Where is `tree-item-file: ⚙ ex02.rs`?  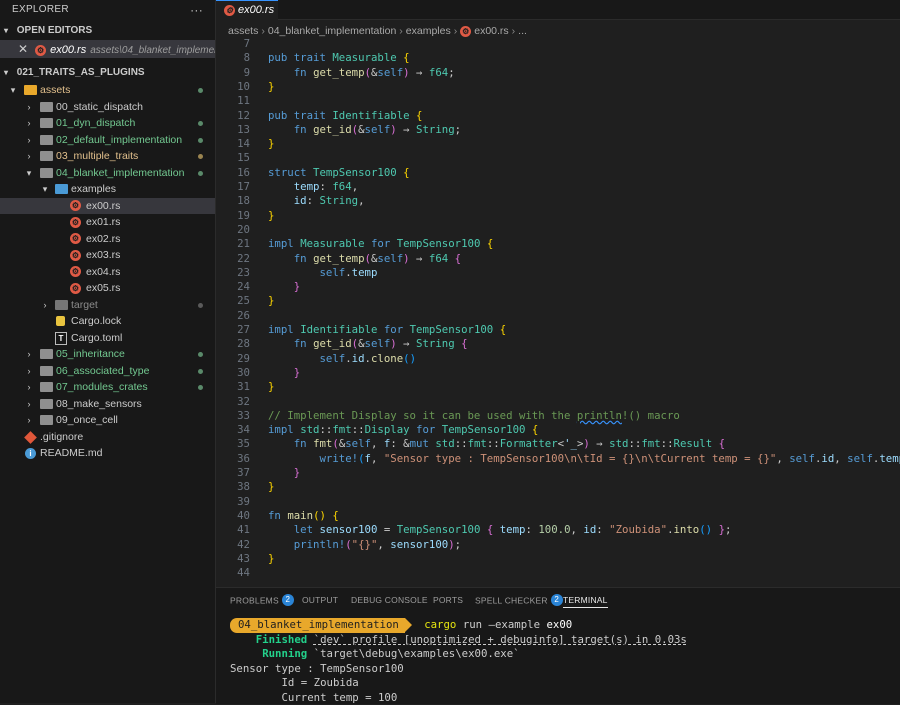 tree-item-file: ⚙ ex02.rs is located at coordinates (107, 239).